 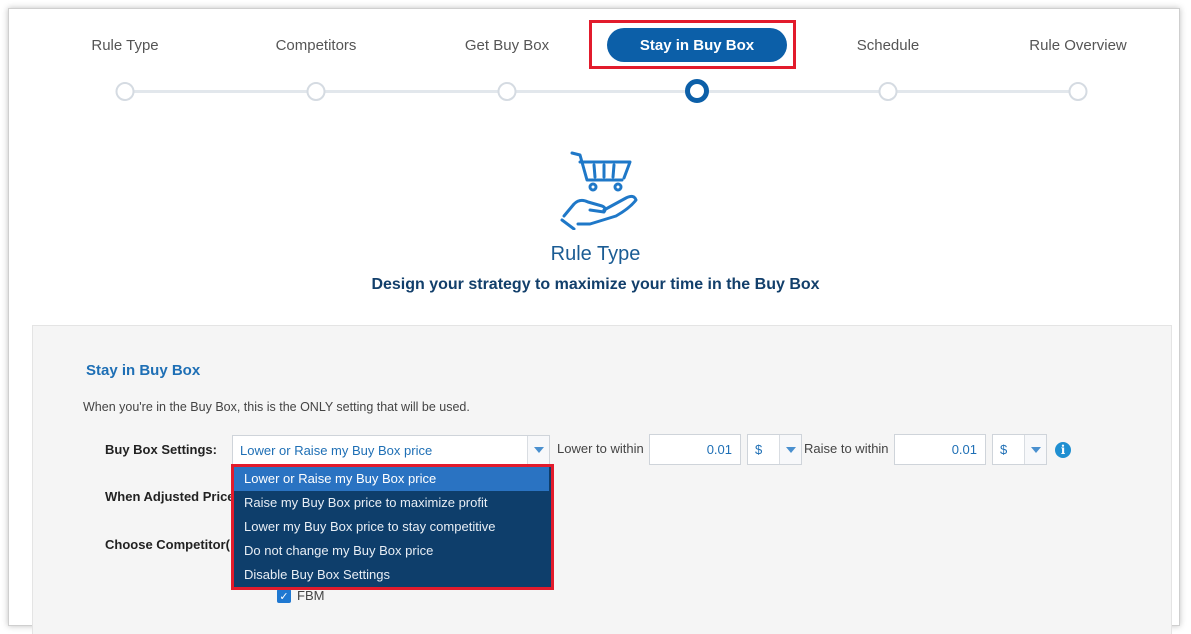 What do you see at coordinates (888, 91) in the screenshot?
I see `step-node-schedule` at bounding box center [888, 91].